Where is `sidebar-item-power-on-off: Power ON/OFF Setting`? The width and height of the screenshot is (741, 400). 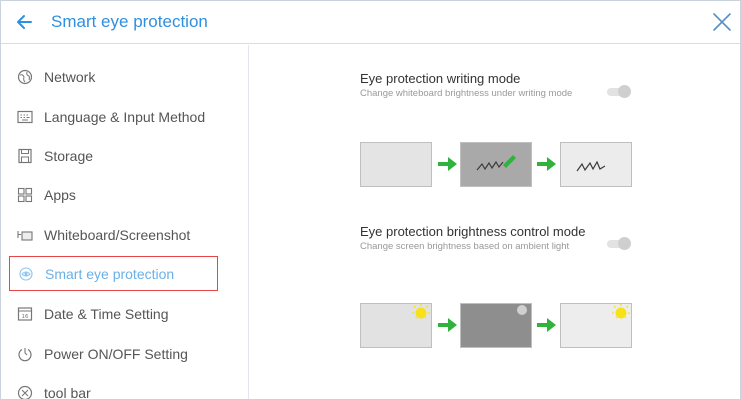
sidebar-item-power-on-off: Power ON/OFF Setting is located at coordinates (113, 353).